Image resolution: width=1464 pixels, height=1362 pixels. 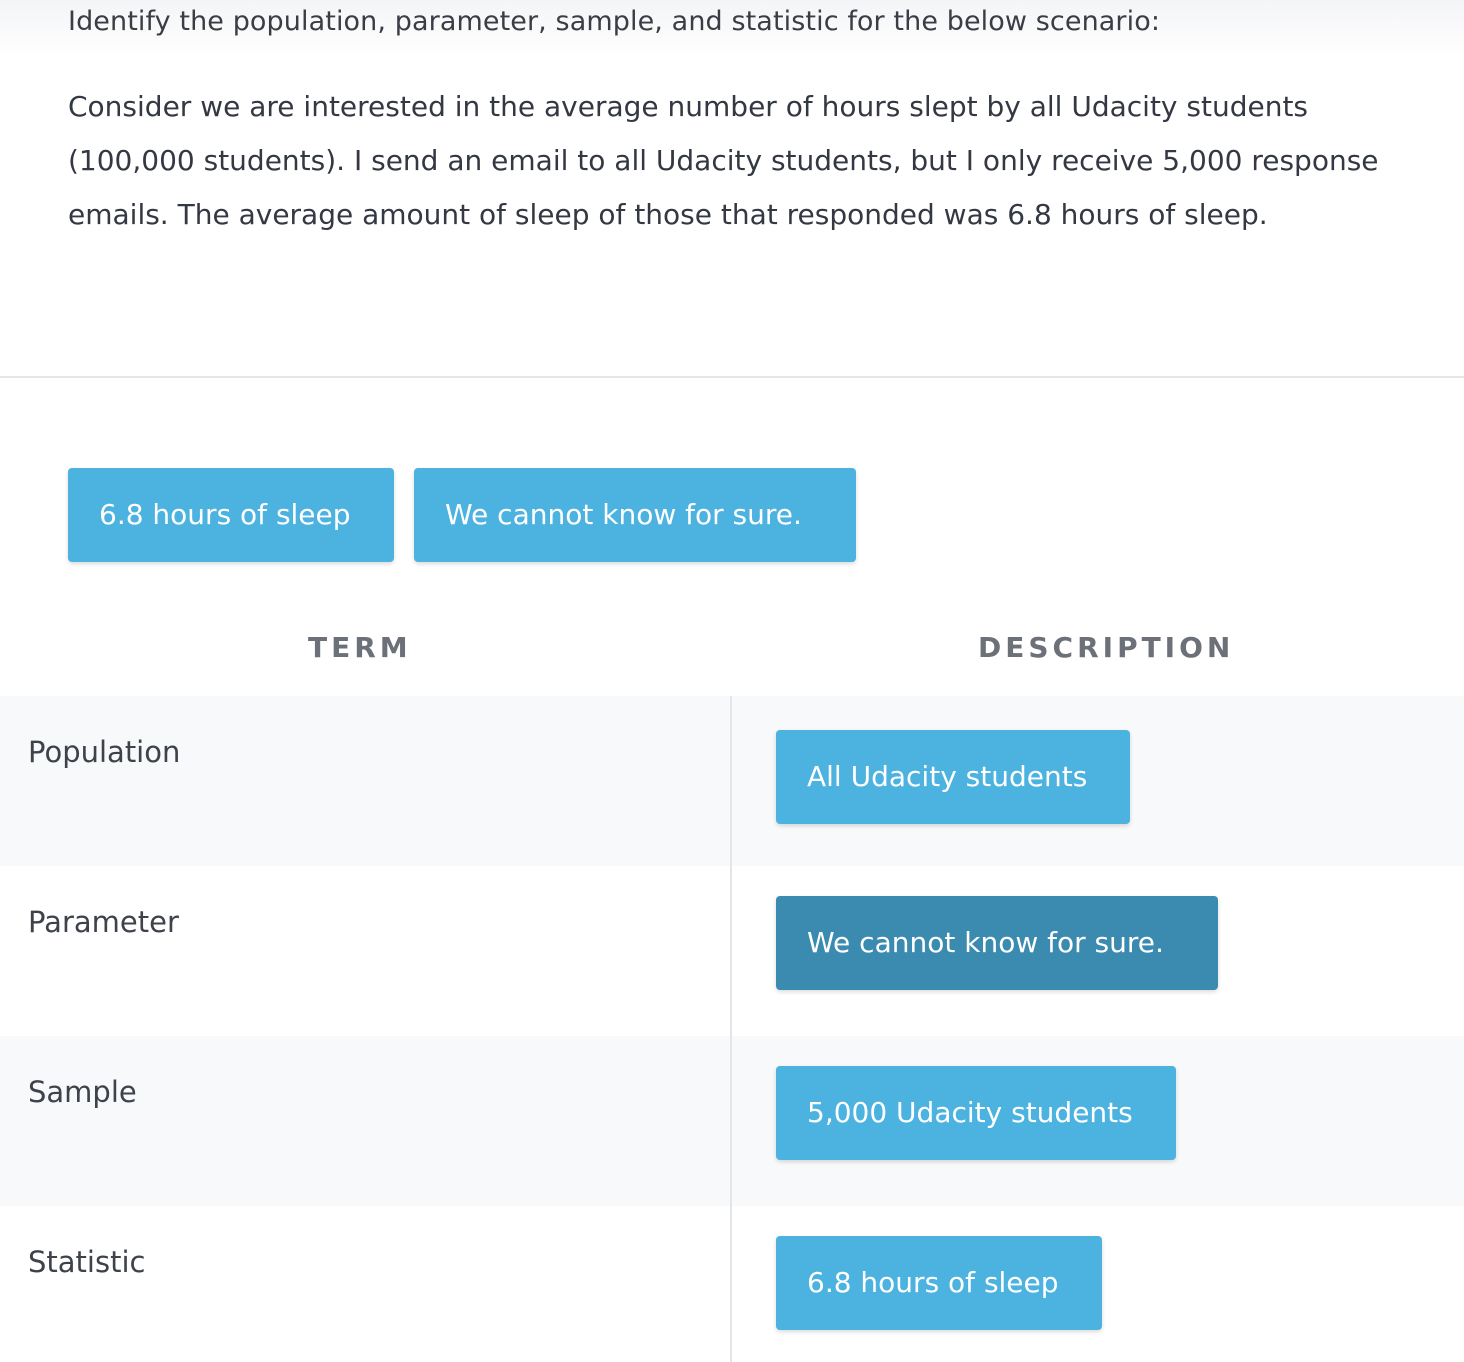 I want to click on column-divider, so click(x=731, y=1029).